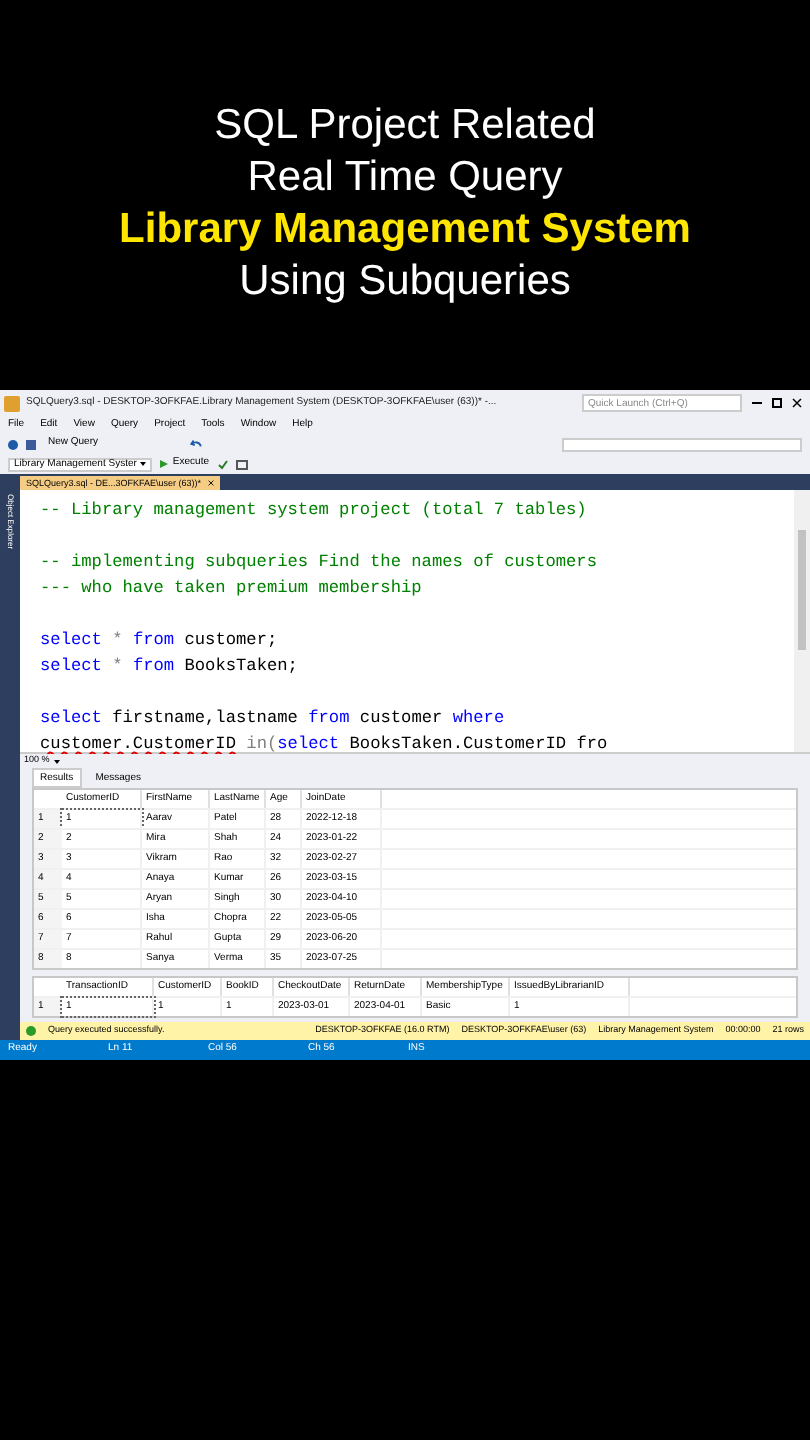  I want to click on headline-text: Using Subqueries, so click(405, 282).